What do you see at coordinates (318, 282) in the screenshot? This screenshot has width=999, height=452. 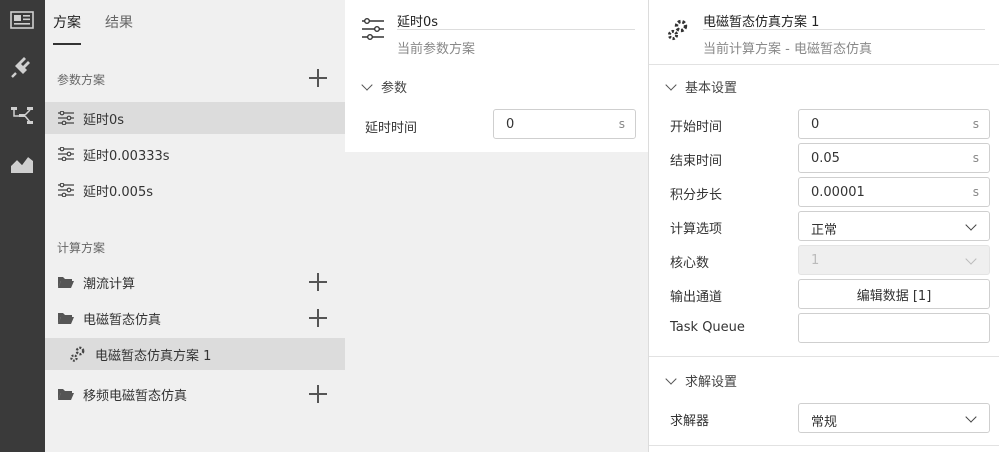 I see `add-powerflow-icon` at bounding box center [318, 282].